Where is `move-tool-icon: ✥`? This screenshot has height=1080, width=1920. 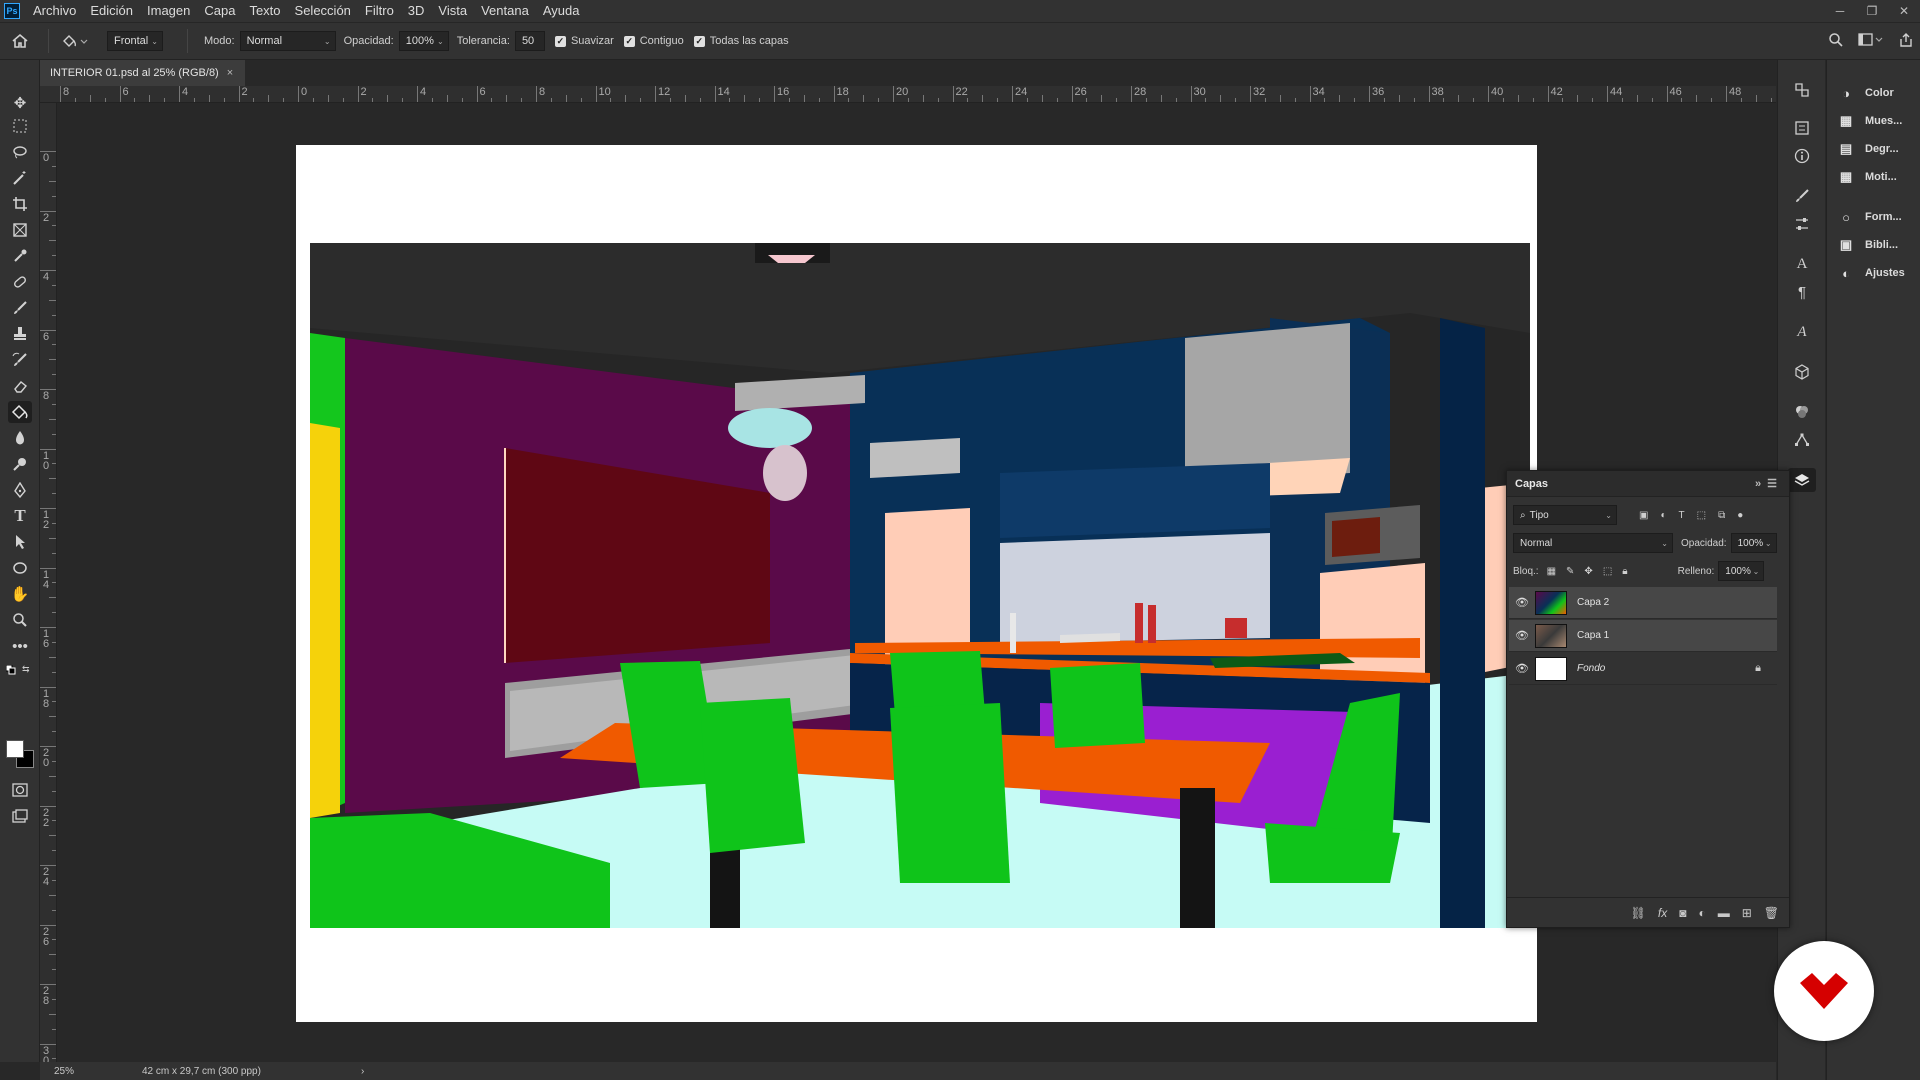 move-tool-icon: ✥ is located at coordinates (20, 103).